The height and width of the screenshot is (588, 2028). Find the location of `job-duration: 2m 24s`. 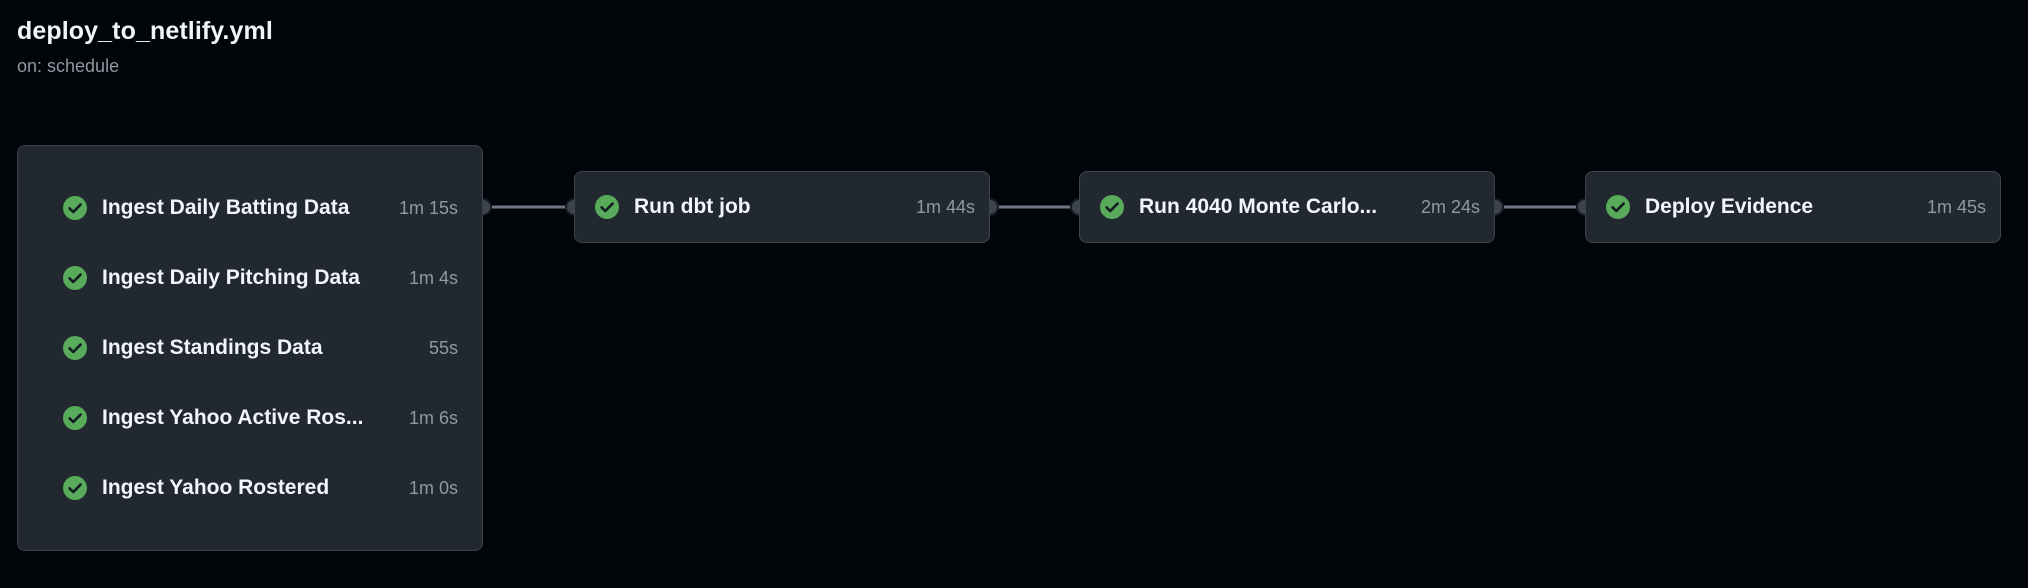

job-duration: 2m 24s is located at coordinates (1450, 206).